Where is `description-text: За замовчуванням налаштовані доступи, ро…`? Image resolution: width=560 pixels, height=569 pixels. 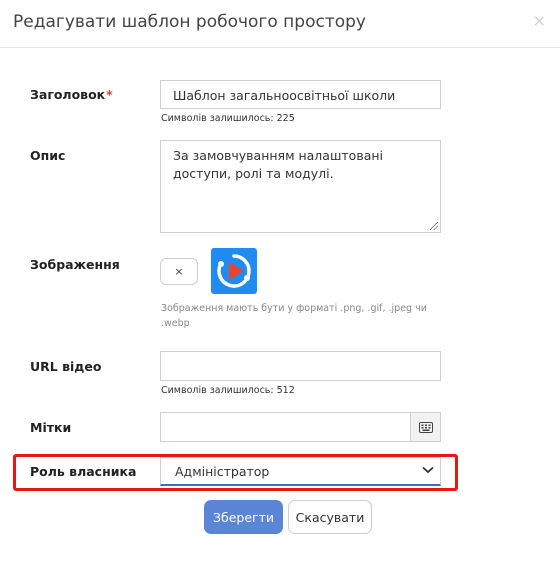 description-text: За замовчуванням налаштовані доступи, ро… is located at coordinates (278, 164).